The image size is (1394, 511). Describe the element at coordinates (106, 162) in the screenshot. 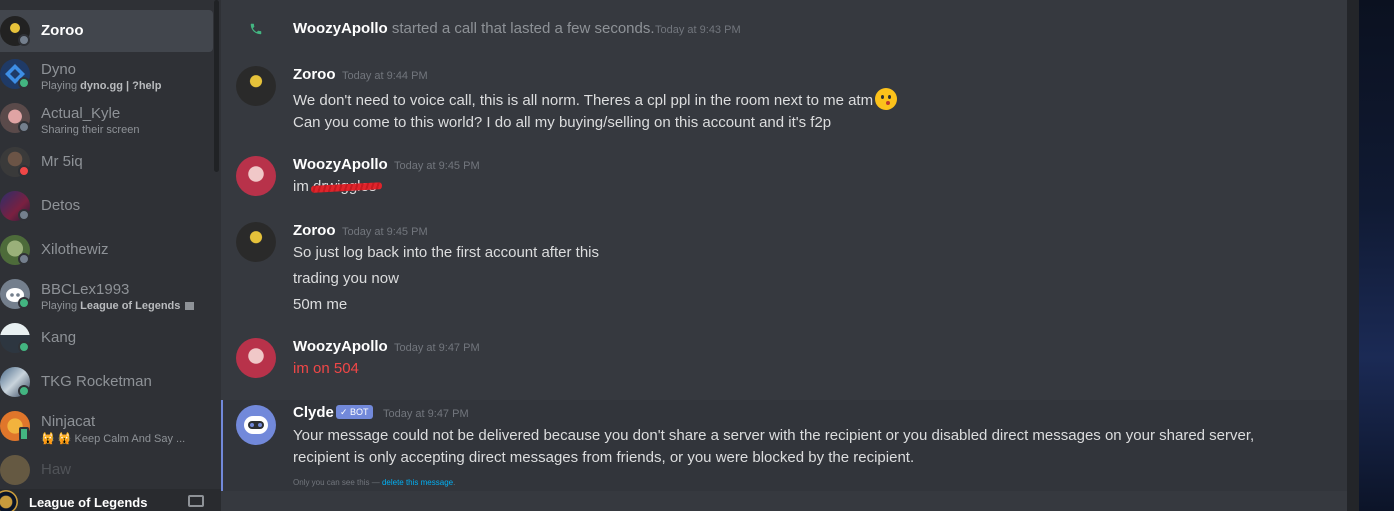

I see `dm-item-mr-5iq: Mr 5iq` at that location.